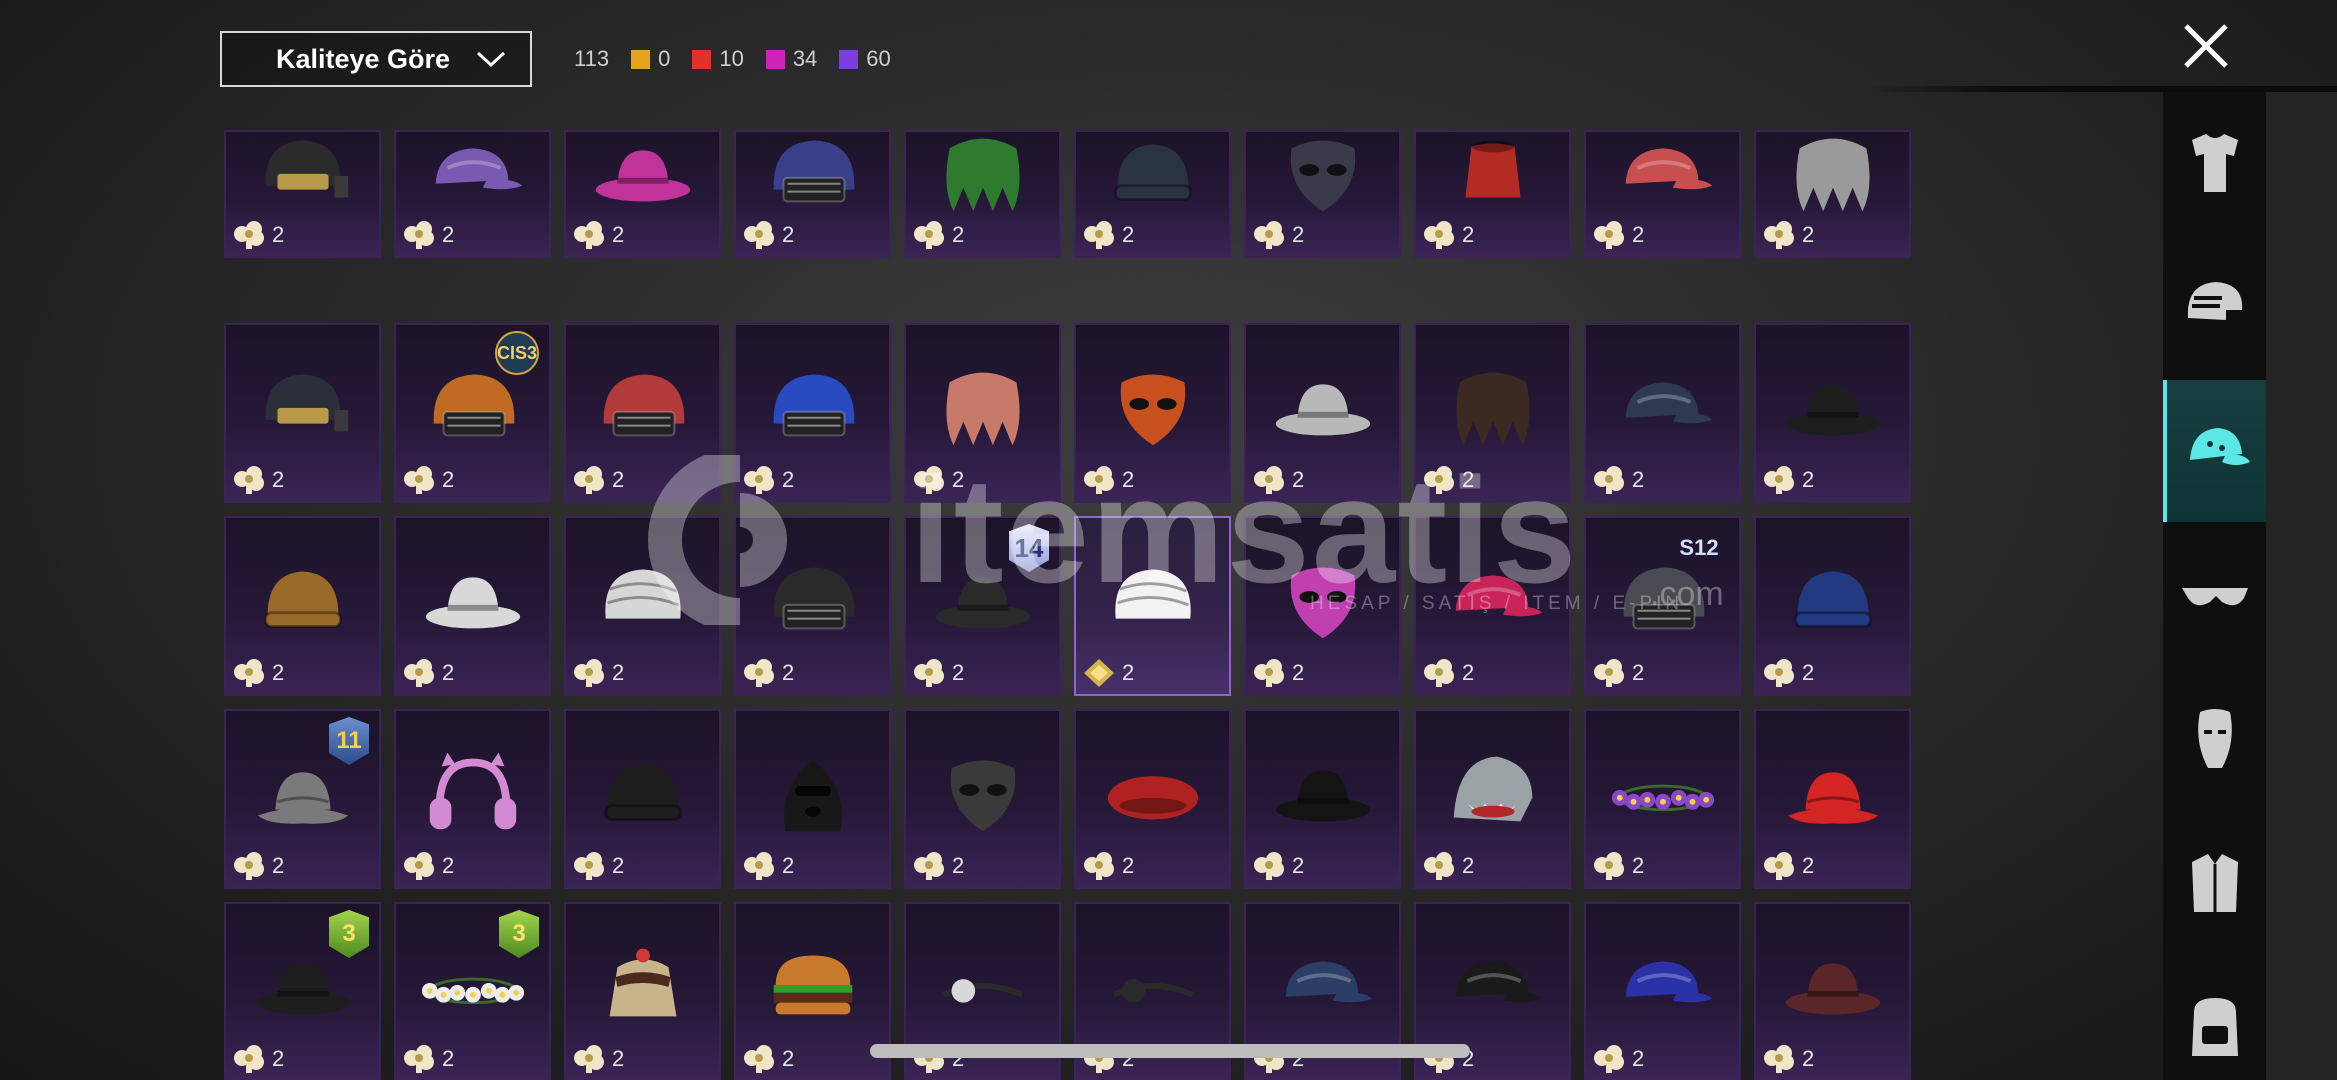  I want to click on rarity-count-mythic: 10, so click(718, 59).